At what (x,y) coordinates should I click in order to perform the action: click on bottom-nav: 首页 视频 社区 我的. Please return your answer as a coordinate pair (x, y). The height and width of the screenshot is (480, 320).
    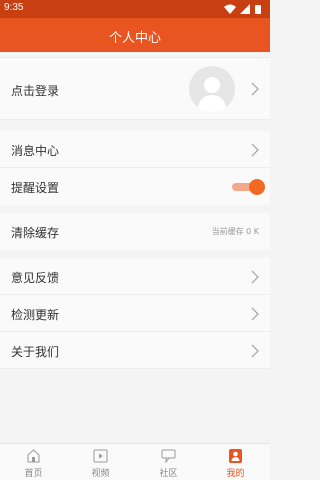
    Looking at the image, I should click on (135, 461).